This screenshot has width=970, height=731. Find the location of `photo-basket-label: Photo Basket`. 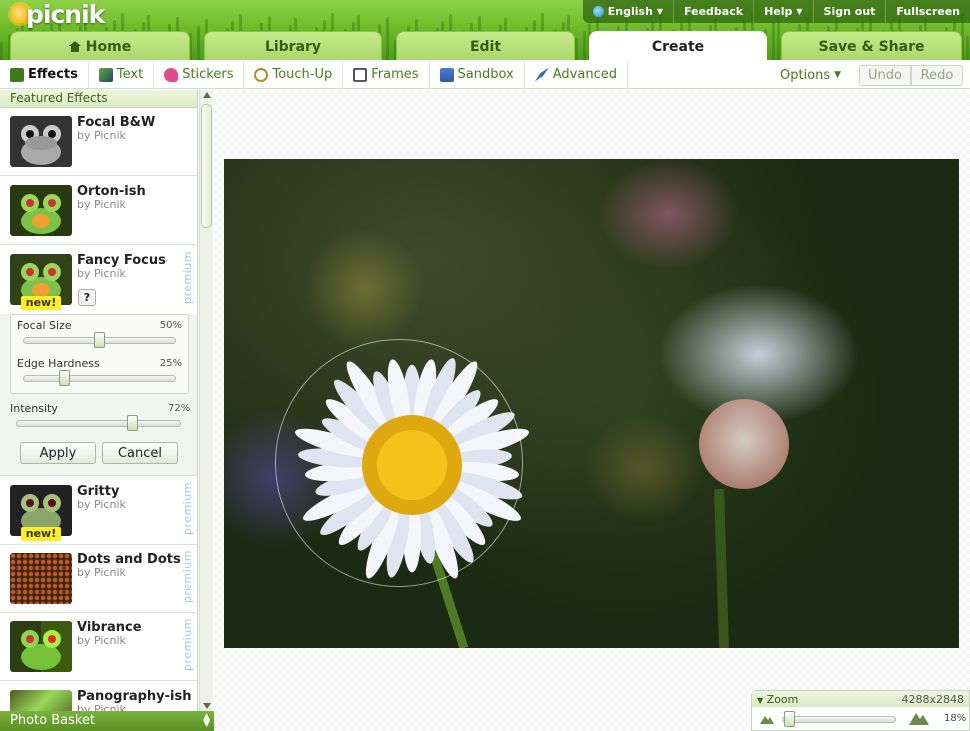

photo-basket-label: Photo Basket is located at coordinates (53, 720).